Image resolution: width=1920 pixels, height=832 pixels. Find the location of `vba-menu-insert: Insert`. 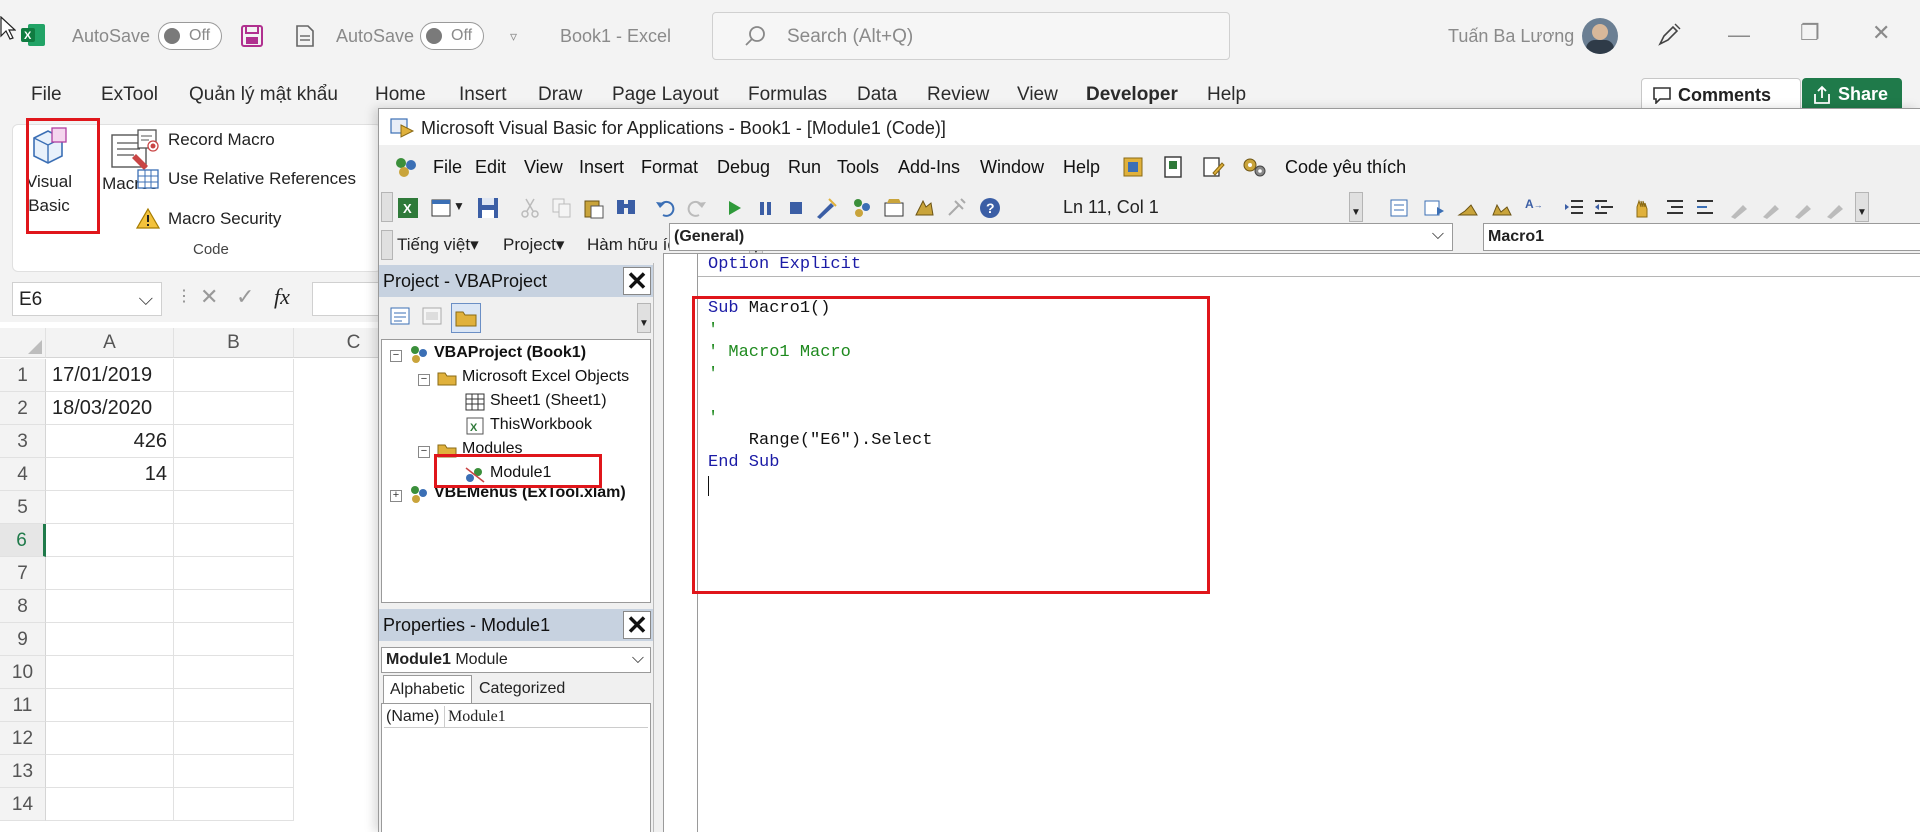

vba-menu-insert: Insert is located at coordinates (601, 167).